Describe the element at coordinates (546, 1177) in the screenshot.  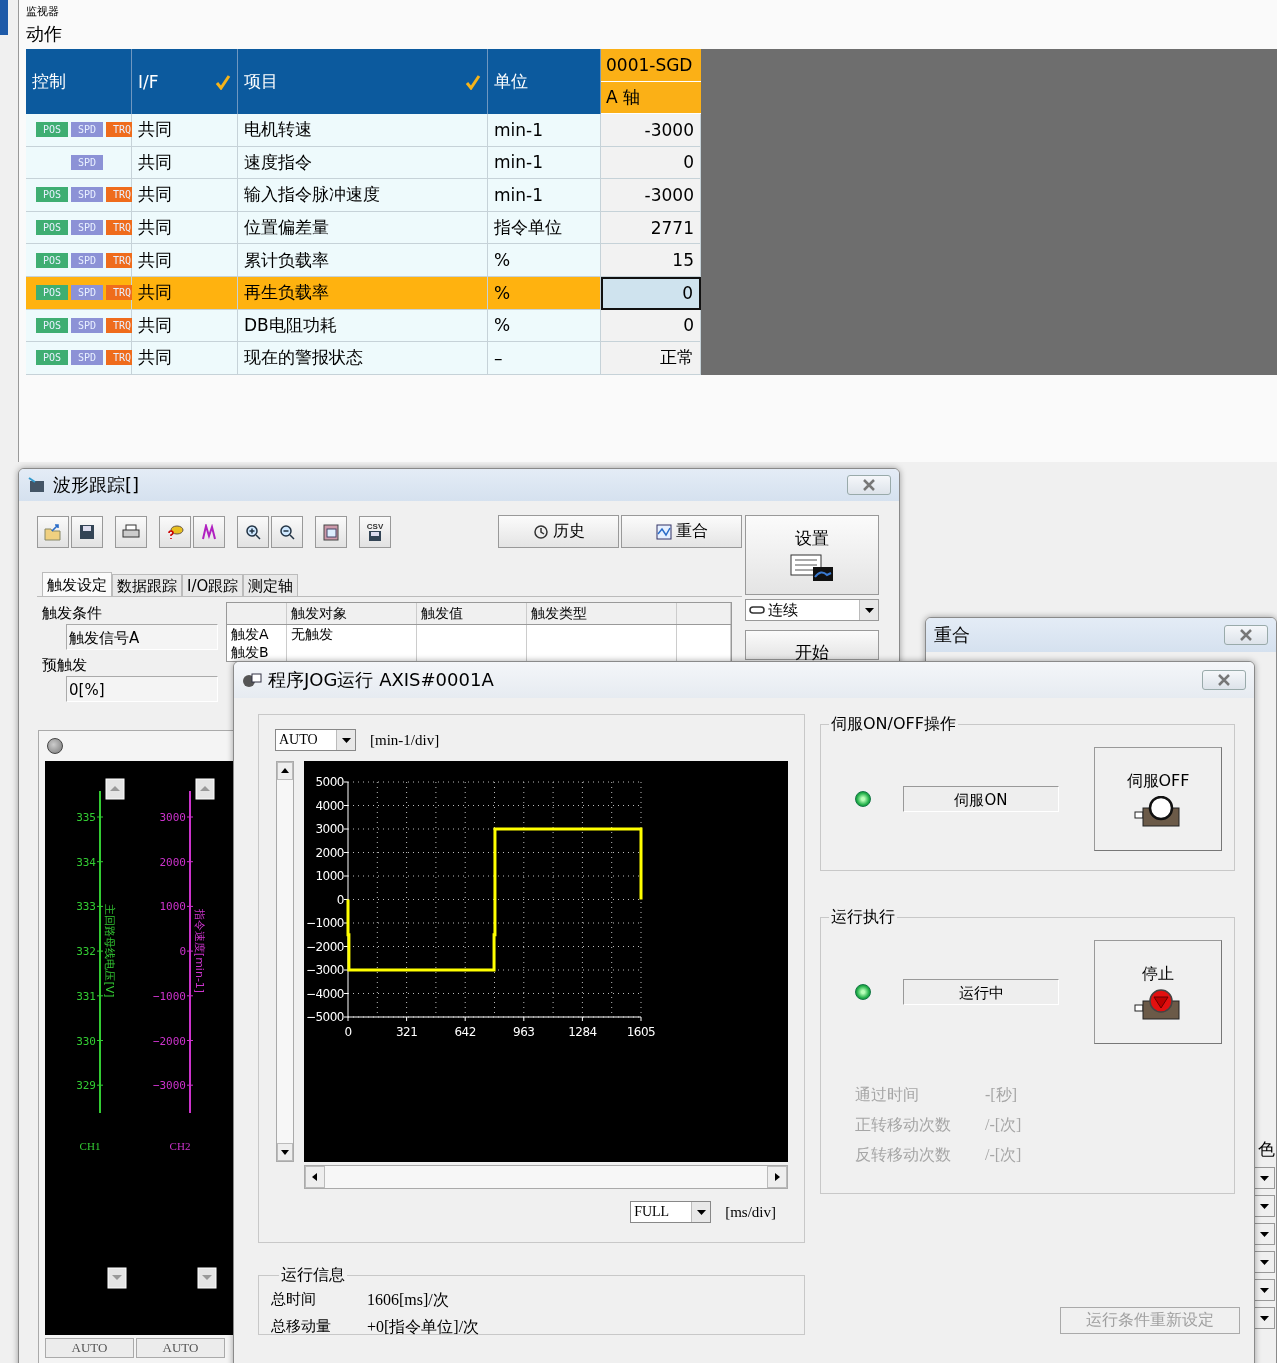
I see `horizontal-scrollbar` at that location.